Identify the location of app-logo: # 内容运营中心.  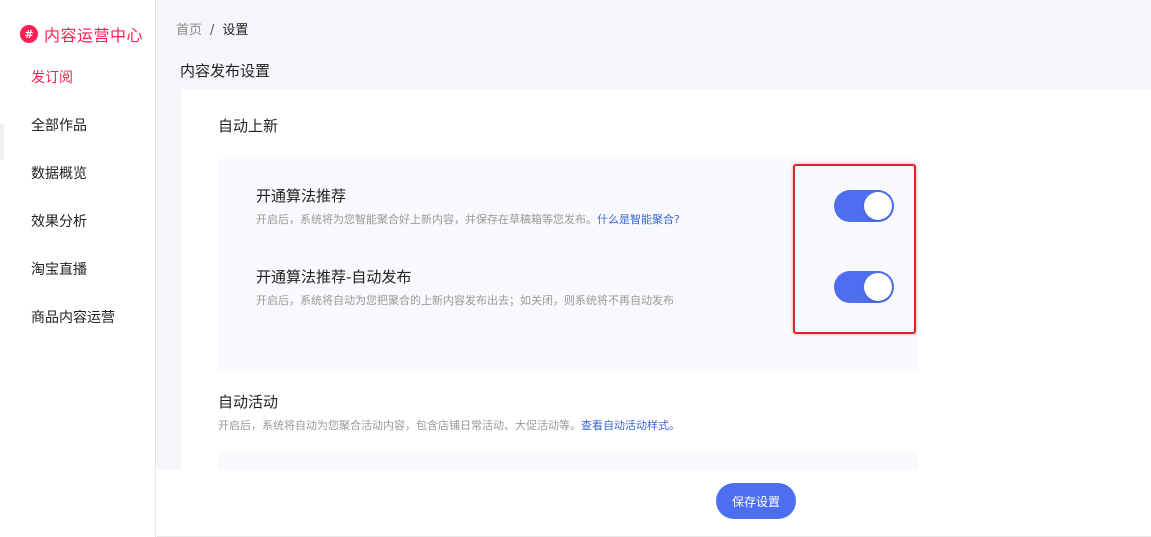
(81, 34).